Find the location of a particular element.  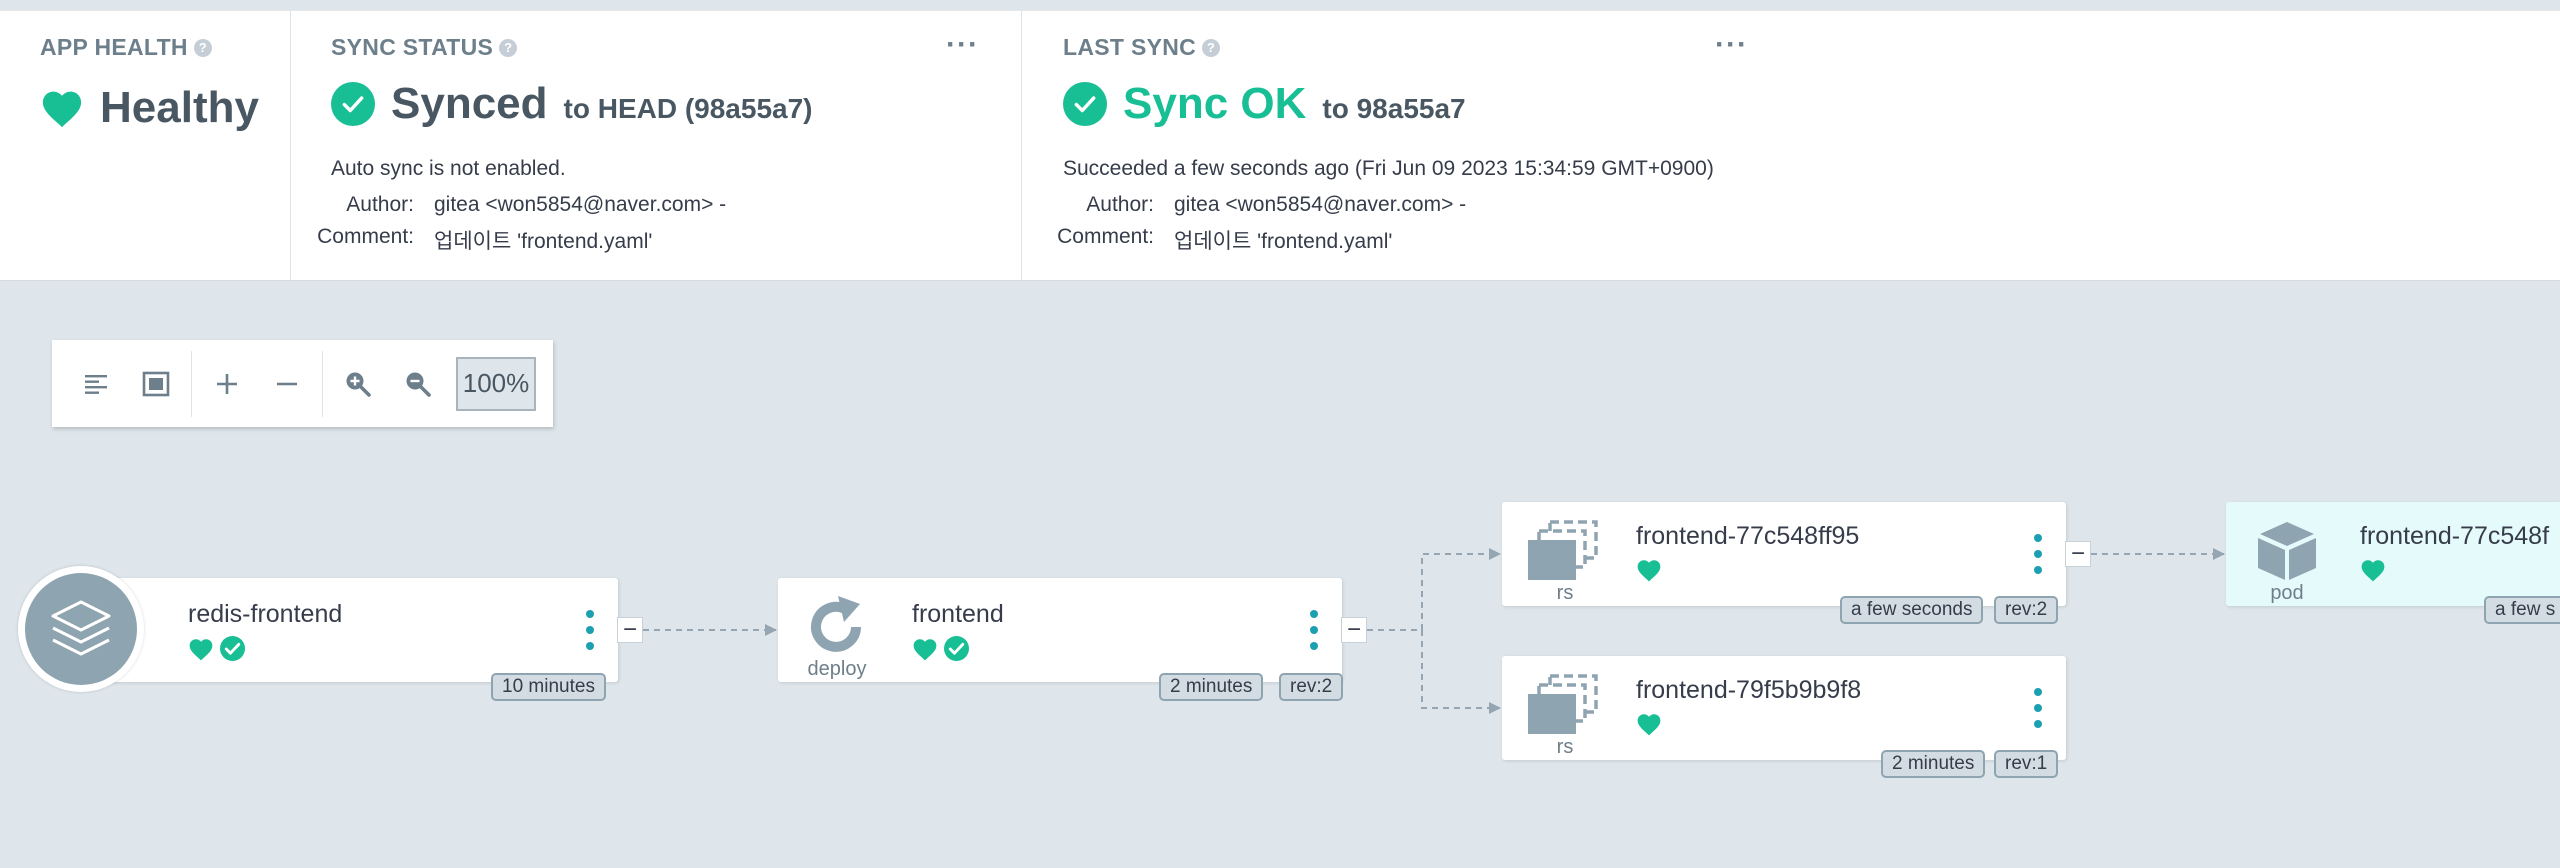

app-health-title: APP HEALTH ? is located at coordinates (126, 47).